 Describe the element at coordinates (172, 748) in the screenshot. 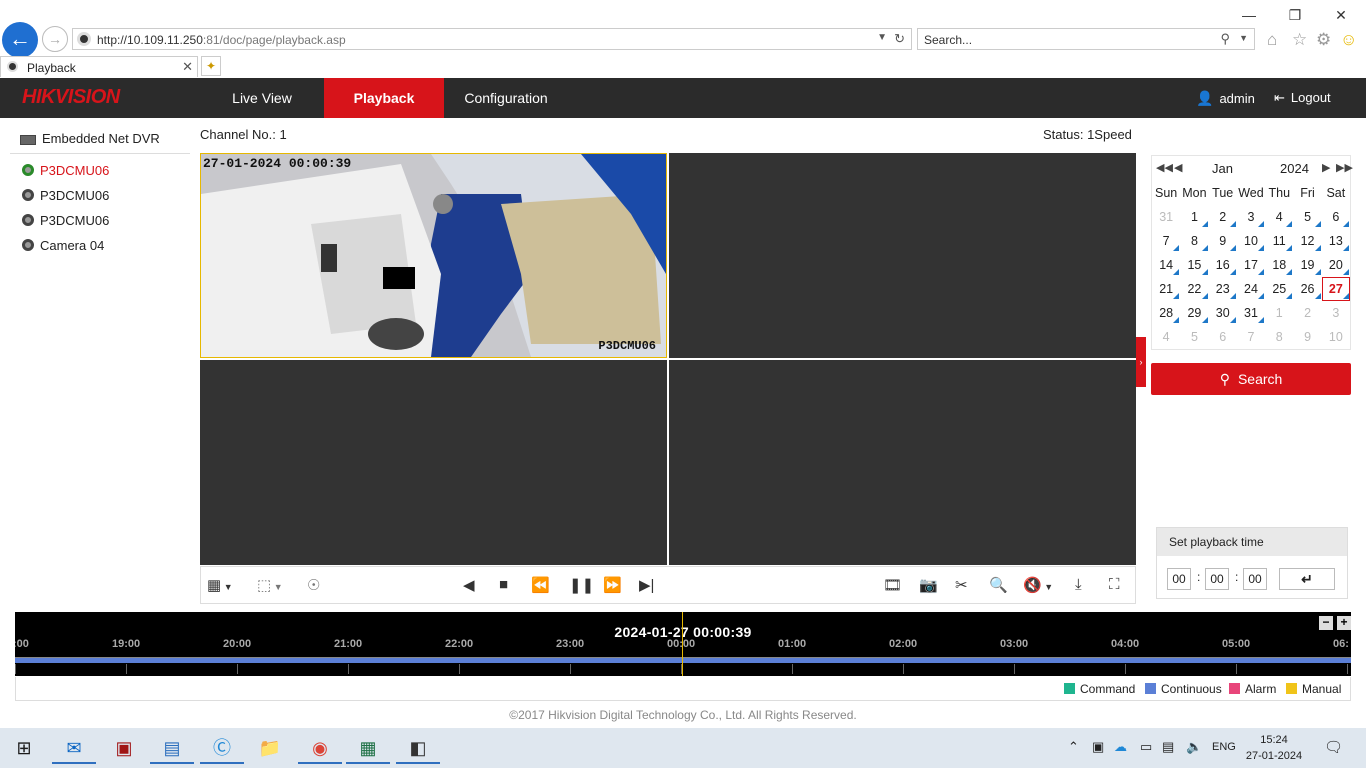

I see `window-app-icon: ▤` at that location.